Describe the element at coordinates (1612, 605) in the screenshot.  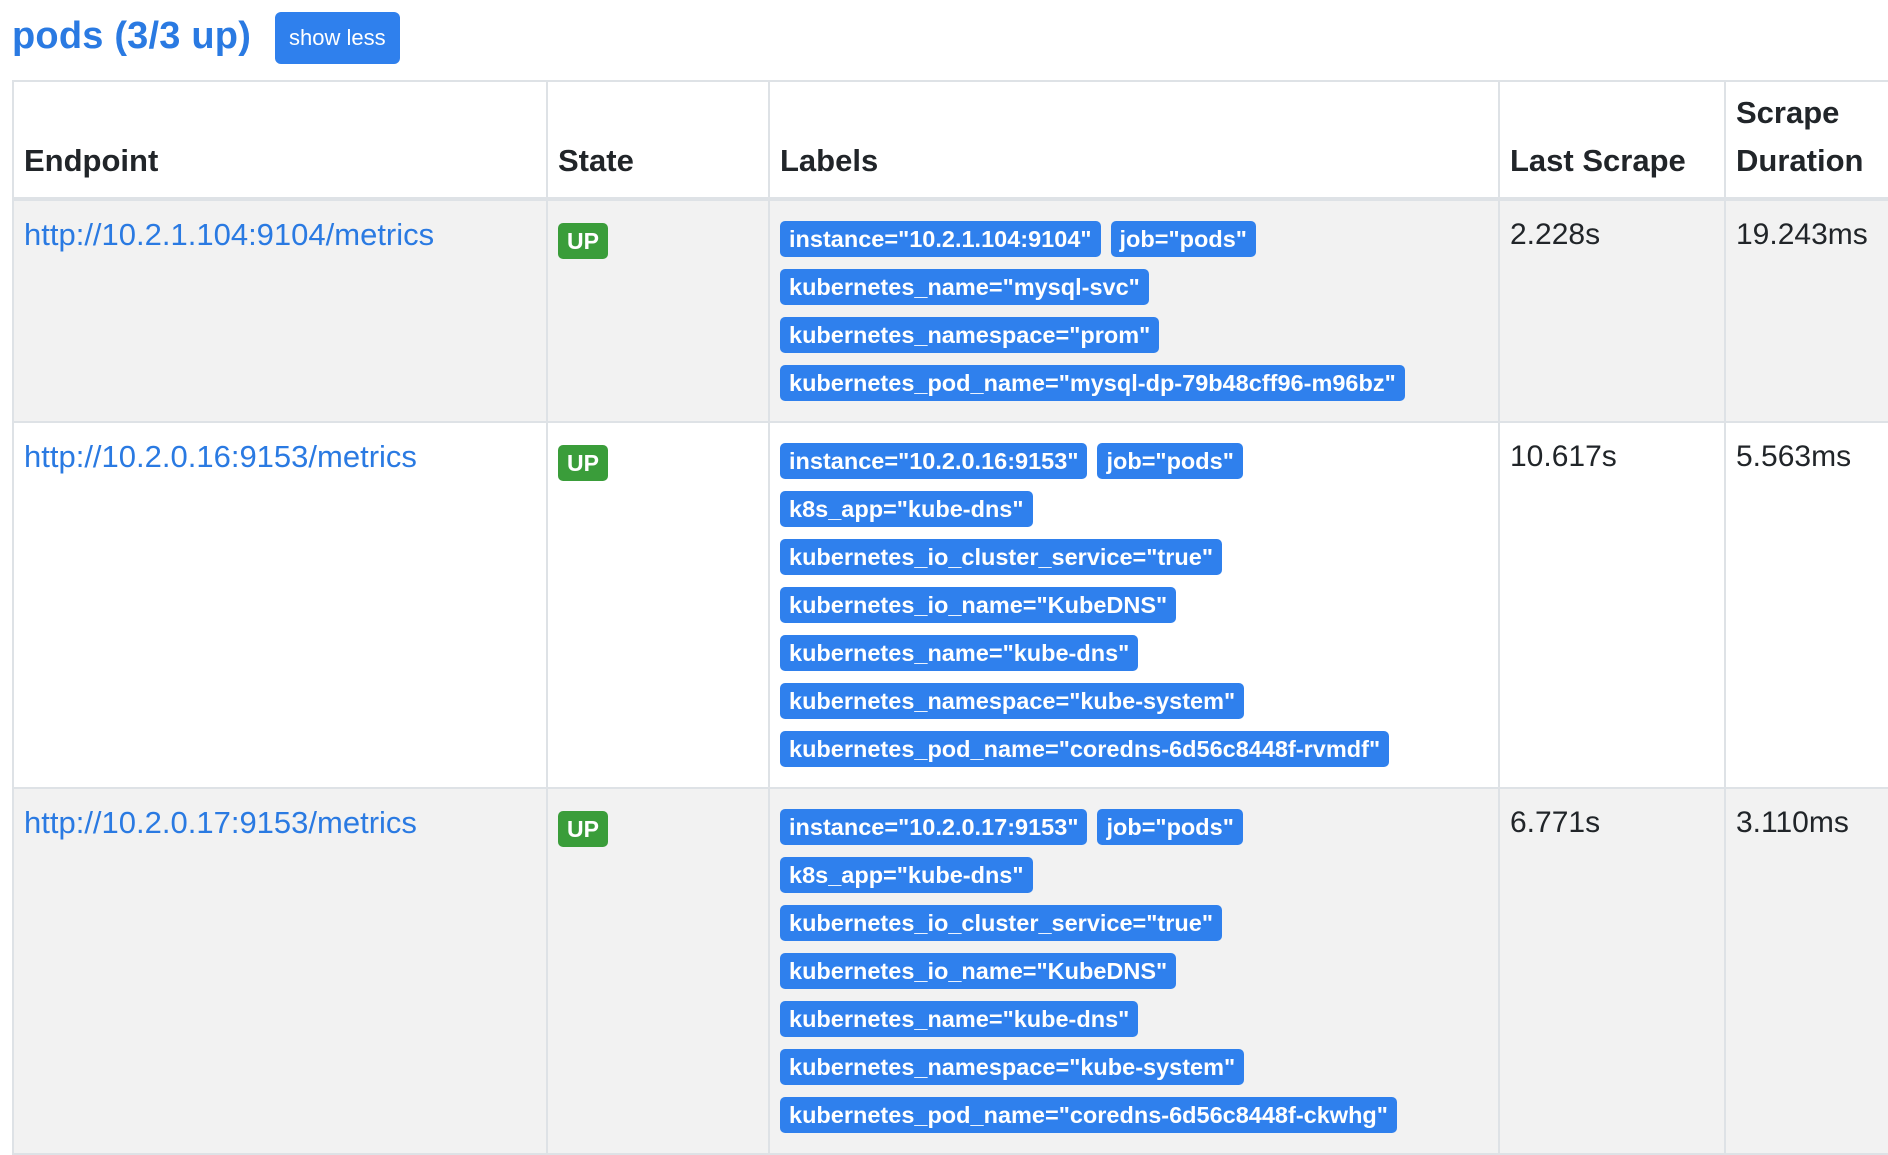
I see `last-scrape-cell: 10.617s` at that location.